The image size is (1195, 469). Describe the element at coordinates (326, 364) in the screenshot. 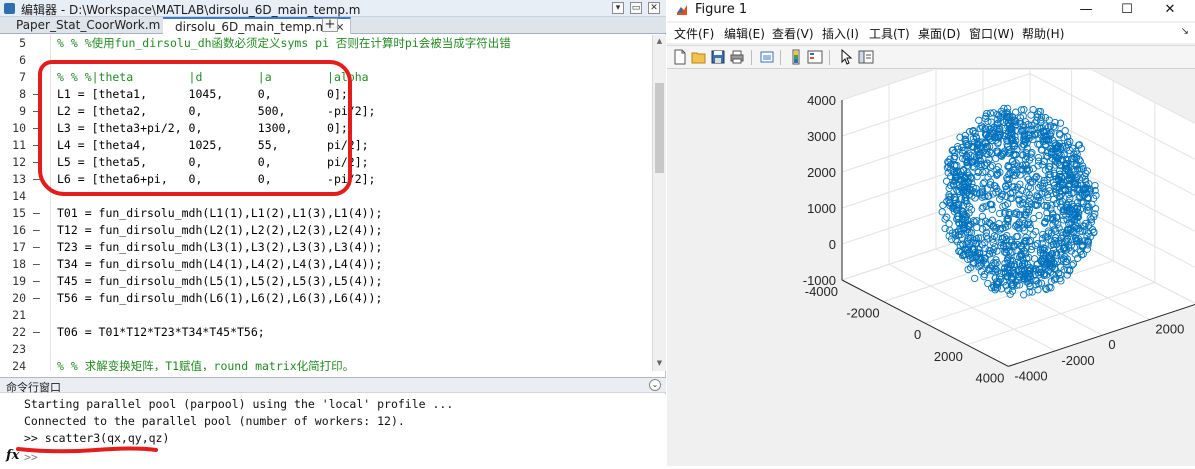

I see `code-line: 24 % % 求解变换矩阵，T1赋值，round_matrix化简打印。` at that location.